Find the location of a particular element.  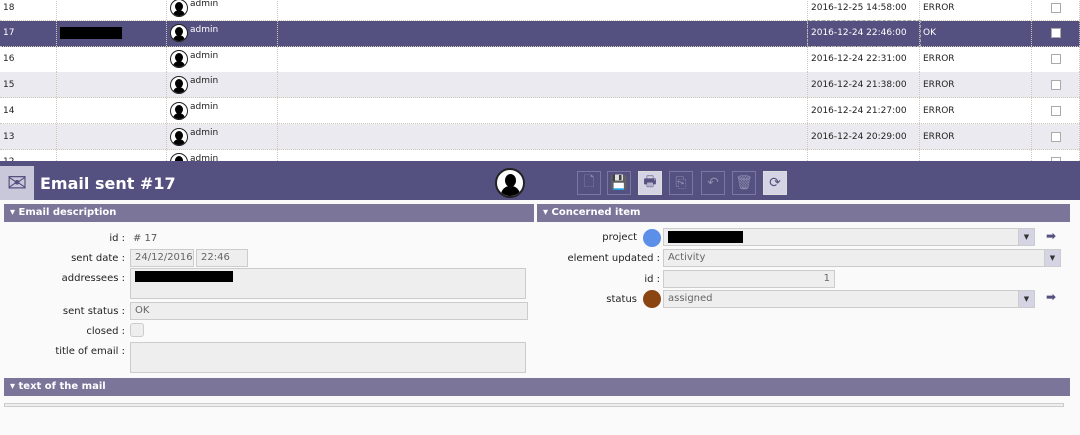

item-id-field: 1 is located at coordinates (749, 279).